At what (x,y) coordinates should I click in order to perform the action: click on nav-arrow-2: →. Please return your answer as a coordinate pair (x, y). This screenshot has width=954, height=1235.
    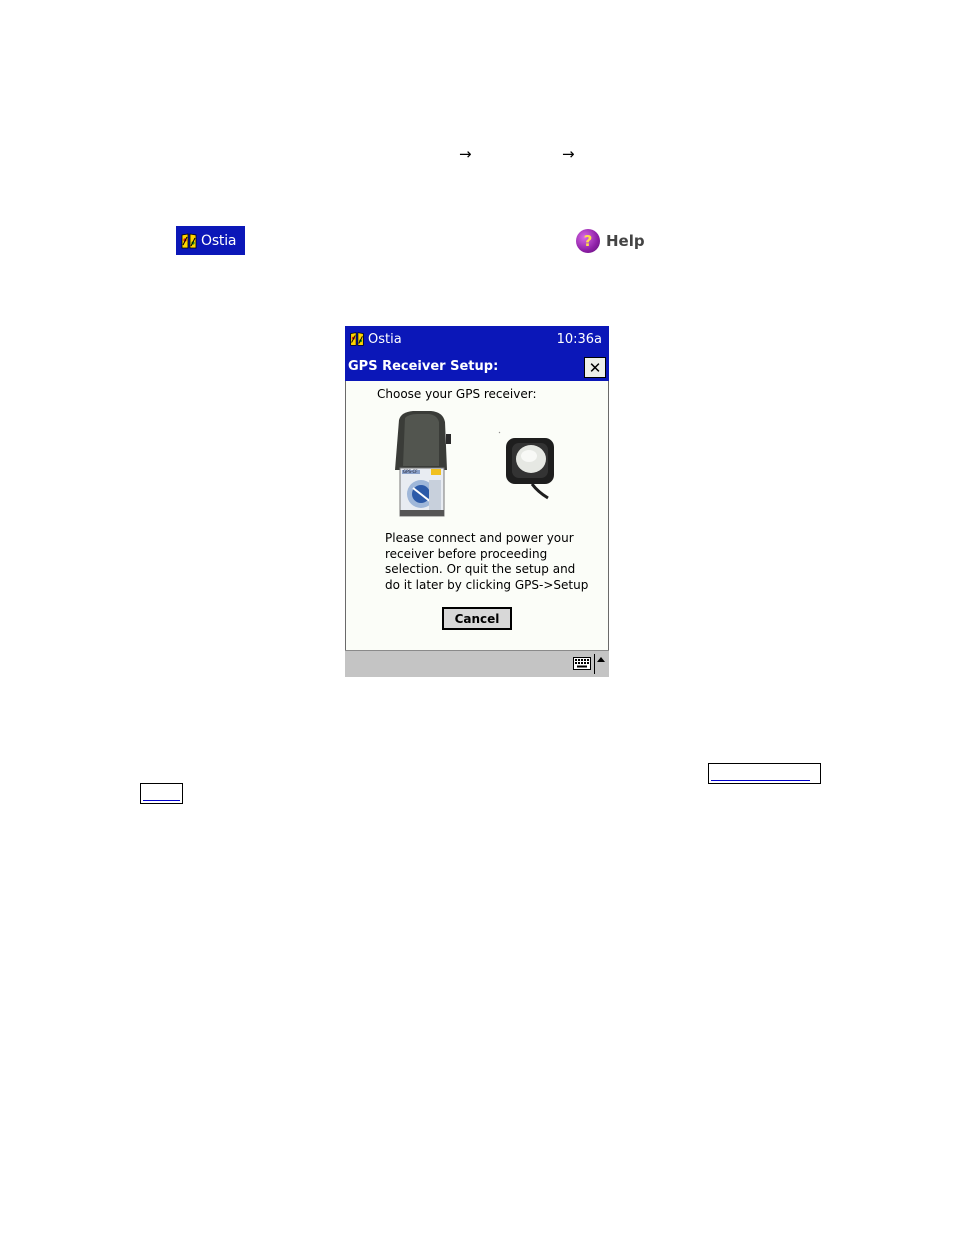
    Looking at the image, I should click on (568, 154).